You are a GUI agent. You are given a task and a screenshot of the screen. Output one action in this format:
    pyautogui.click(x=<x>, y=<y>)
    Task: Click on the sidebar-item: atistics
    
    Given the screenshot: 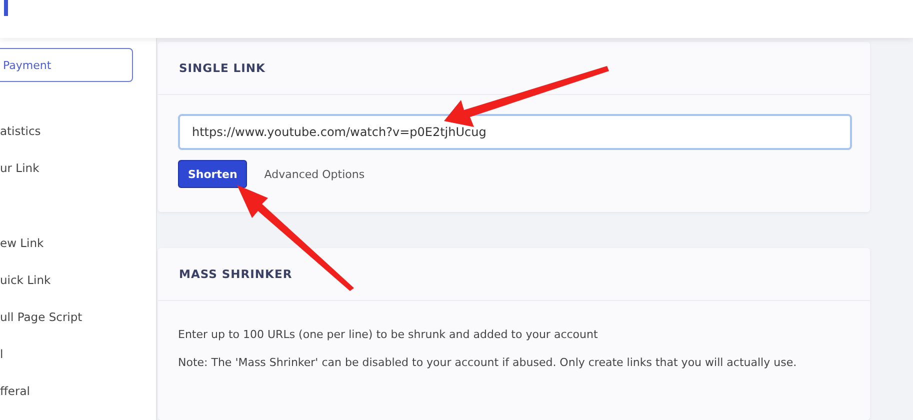 What is the action you would take?
    pyautogui.click(x=78, y=142)
    